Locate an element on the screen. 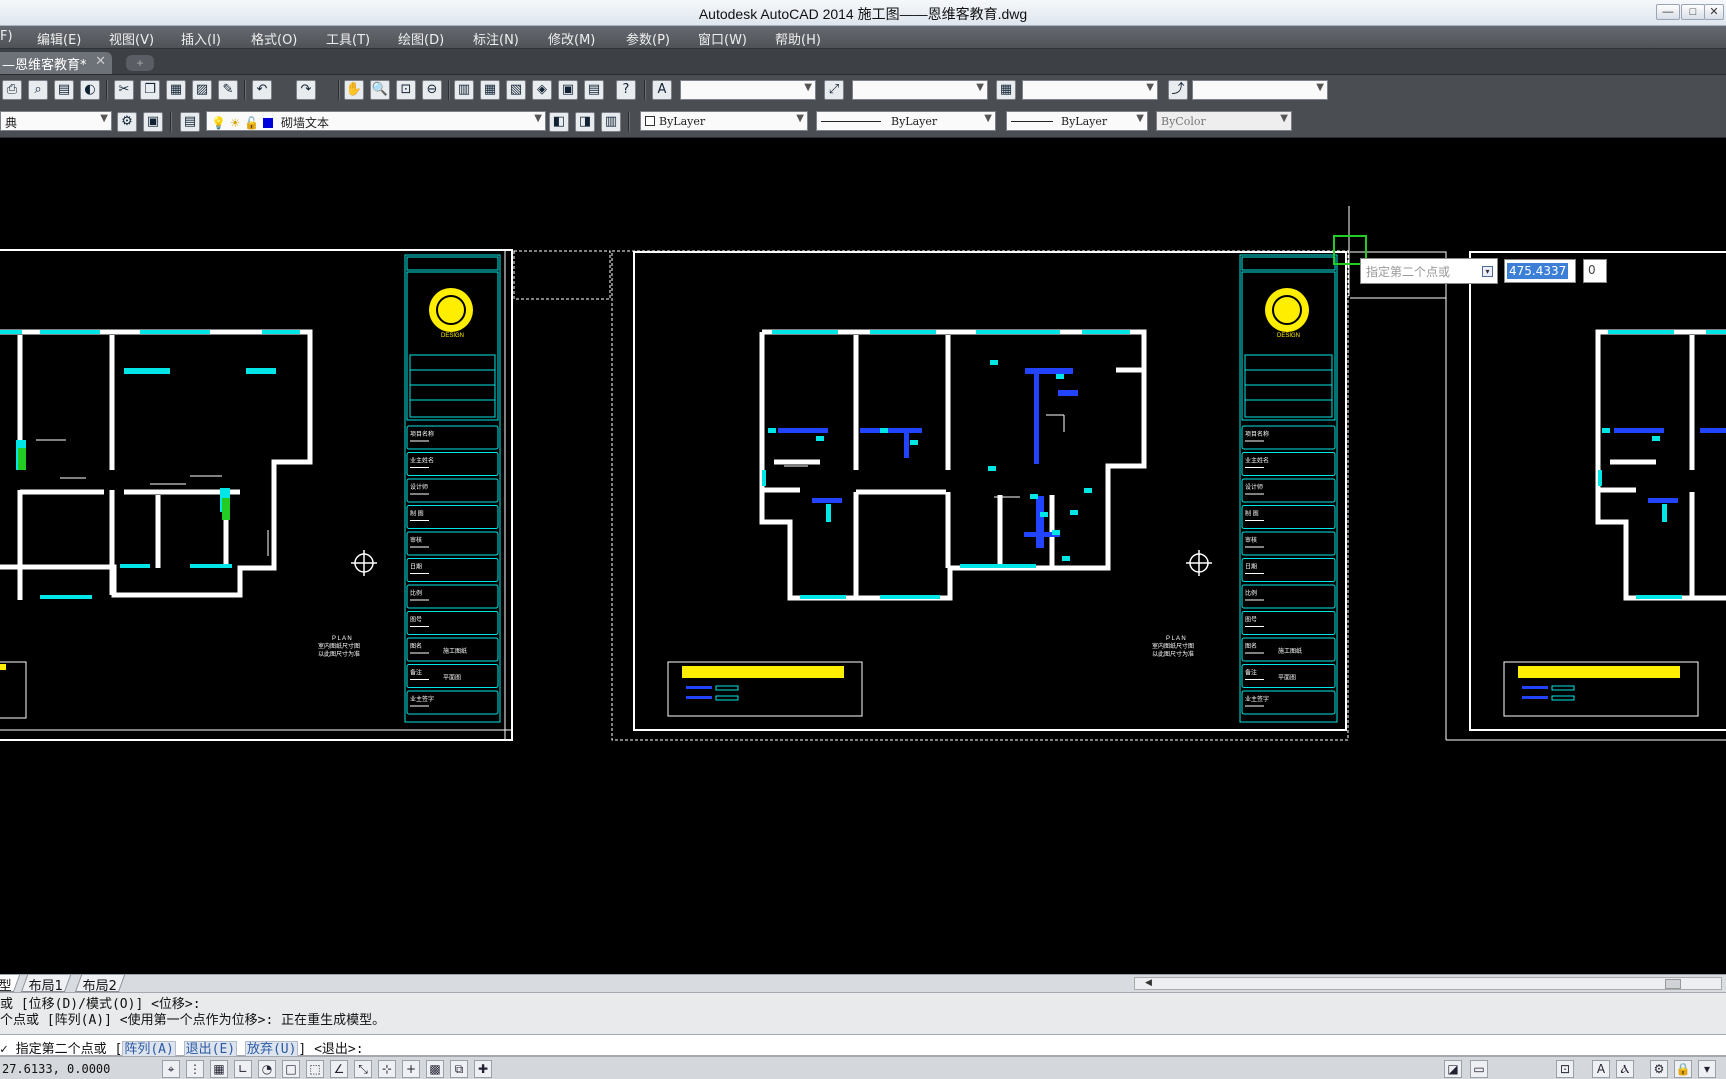  table-style-combo: ▼ is located at coordinates (1090, 90).